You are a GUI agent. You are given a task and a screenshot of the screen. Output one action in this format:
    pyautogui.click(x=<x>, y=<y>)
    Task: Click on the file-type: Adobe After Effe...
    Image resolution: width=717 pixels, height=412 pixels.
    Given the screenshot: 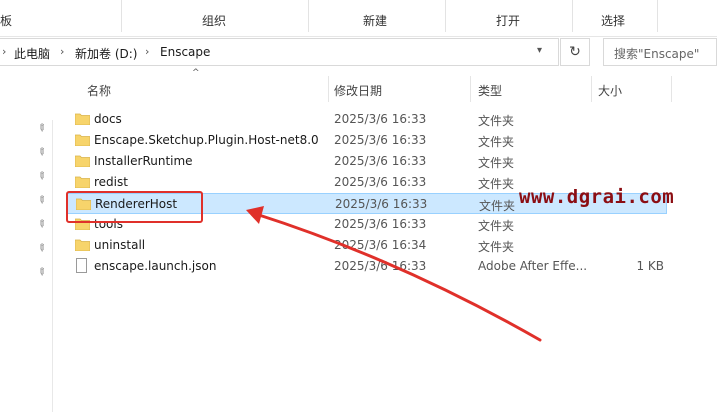 What is the action you would take?
    pyautogui.click(x=533, y=266)
    